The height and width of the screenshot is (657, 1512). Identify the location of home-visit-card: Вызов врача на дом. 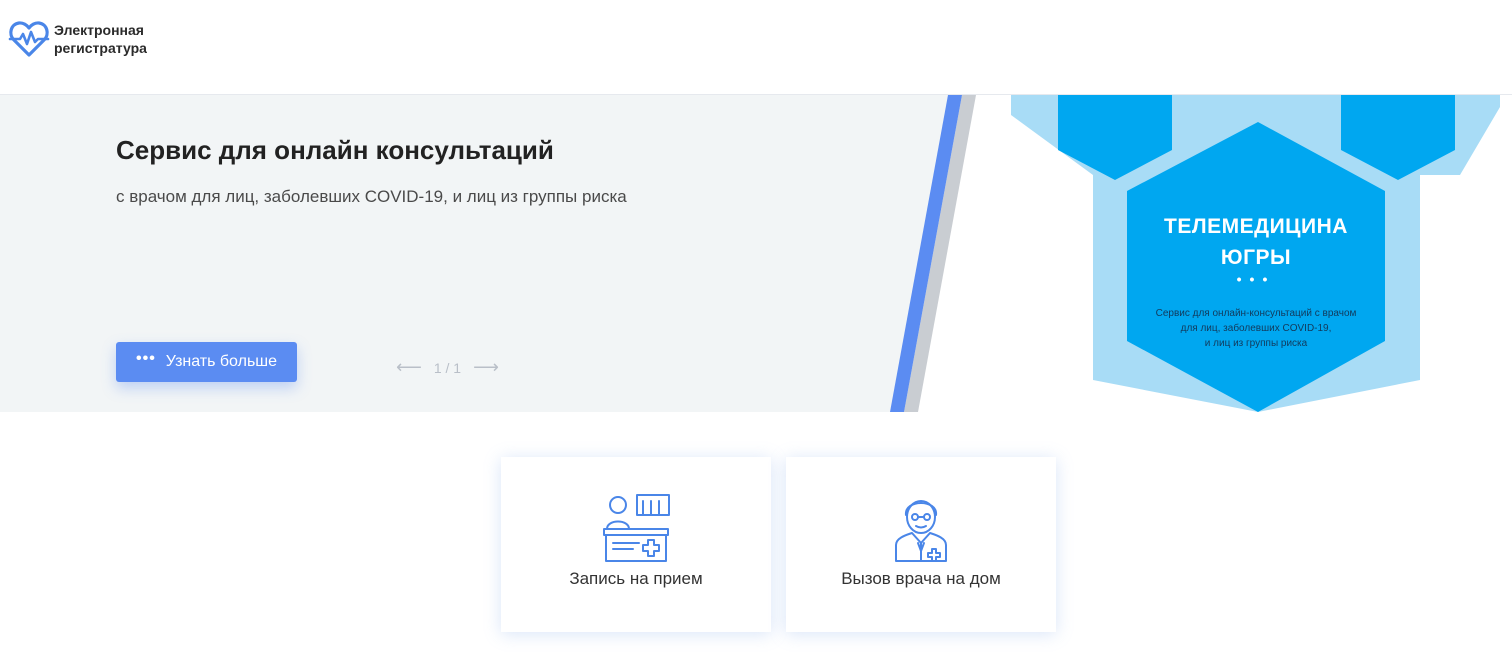
(921, 544).